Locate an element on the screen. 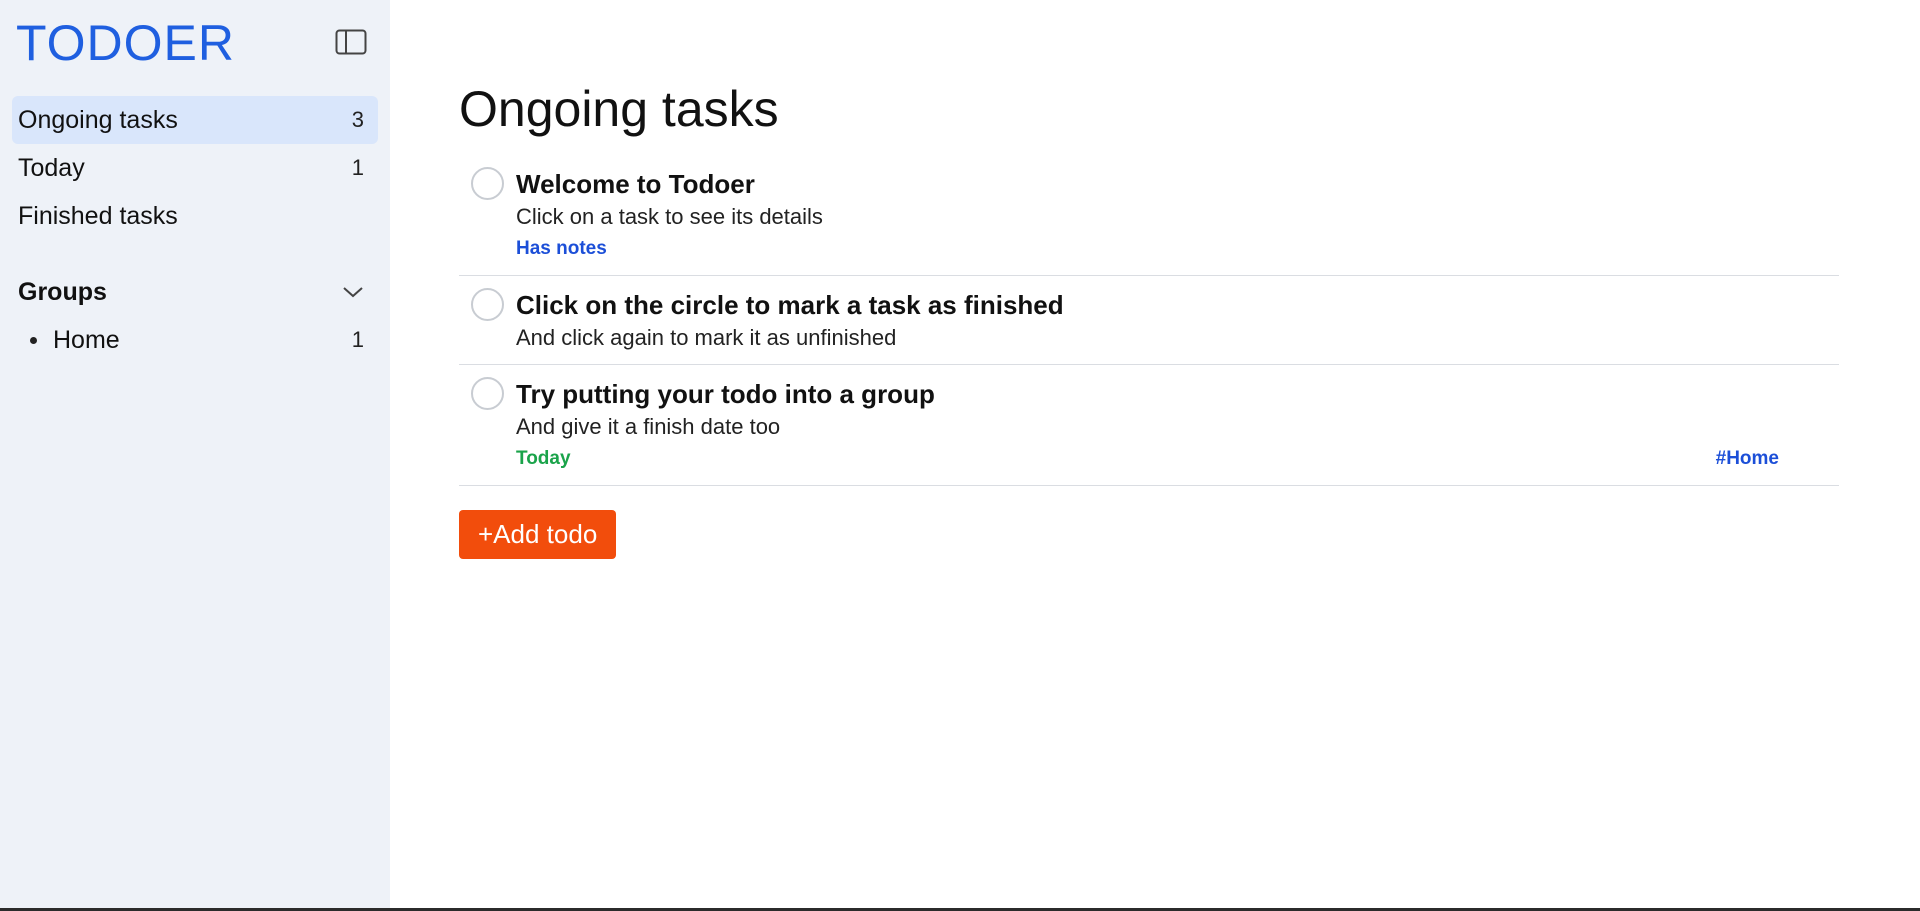  page-title: Ongoing tasks is located at coordinates (619, 109).